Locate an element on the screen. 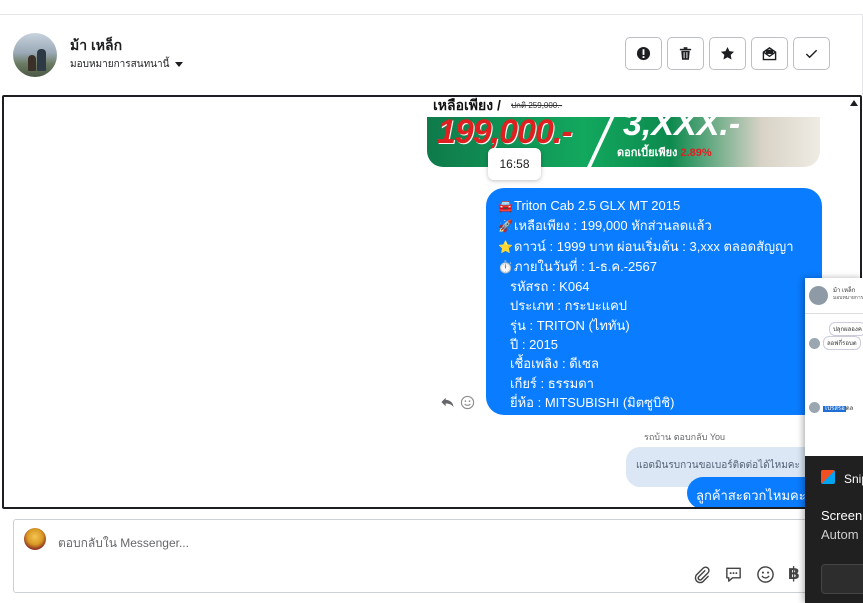 This screenshot has height=603, width=863. message-line-text: รุ่น : TRITON (ไททัน) is located at coordinates (570, 325).